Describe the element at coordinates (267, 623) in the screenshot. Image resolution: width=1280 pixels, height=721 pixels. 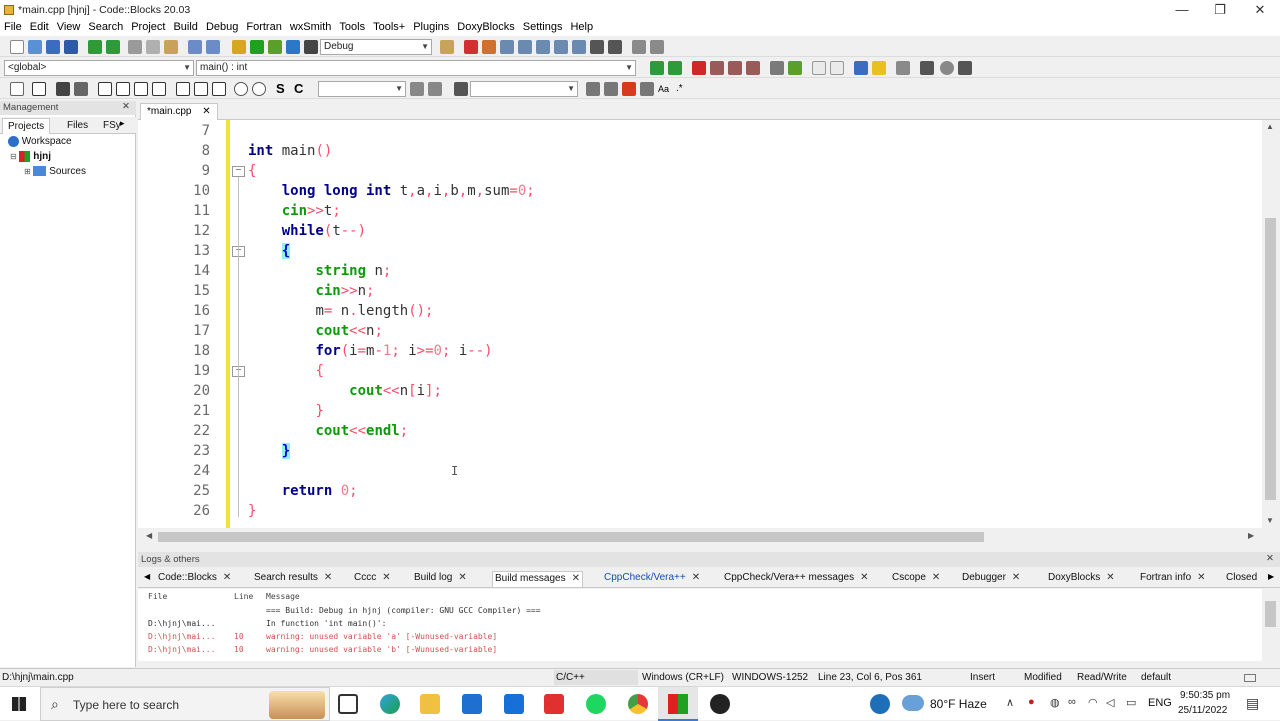
I see `log-row: D:\hjnj\mai... In function 'int main()':` at that location.